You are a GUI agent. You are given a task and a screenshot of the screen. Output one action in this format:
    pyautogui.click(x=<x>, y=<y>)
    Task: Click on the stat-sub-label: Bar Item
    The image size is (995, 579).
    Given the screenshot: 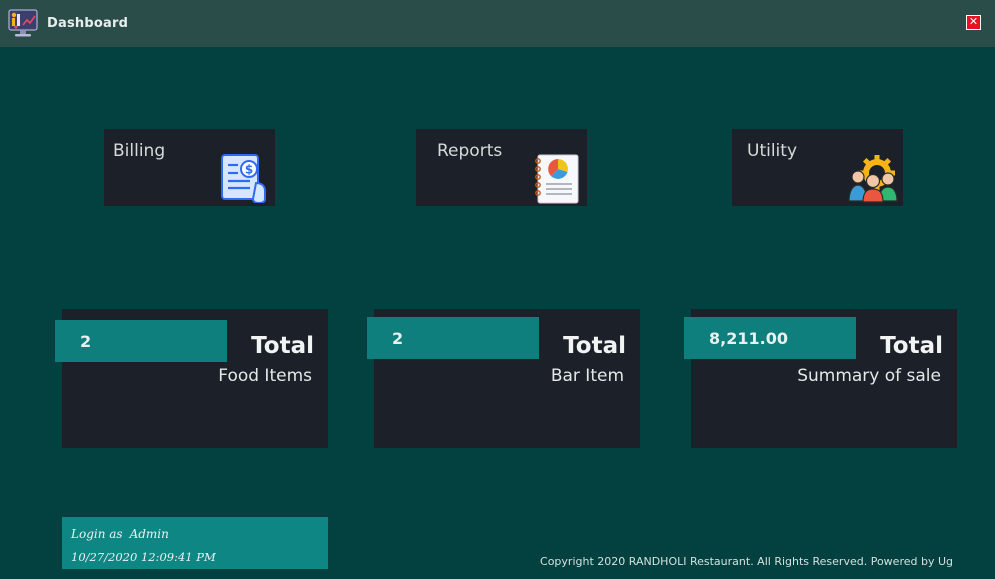 What is the action you would take?
    pyautogui.click(x=587, y=376)
    